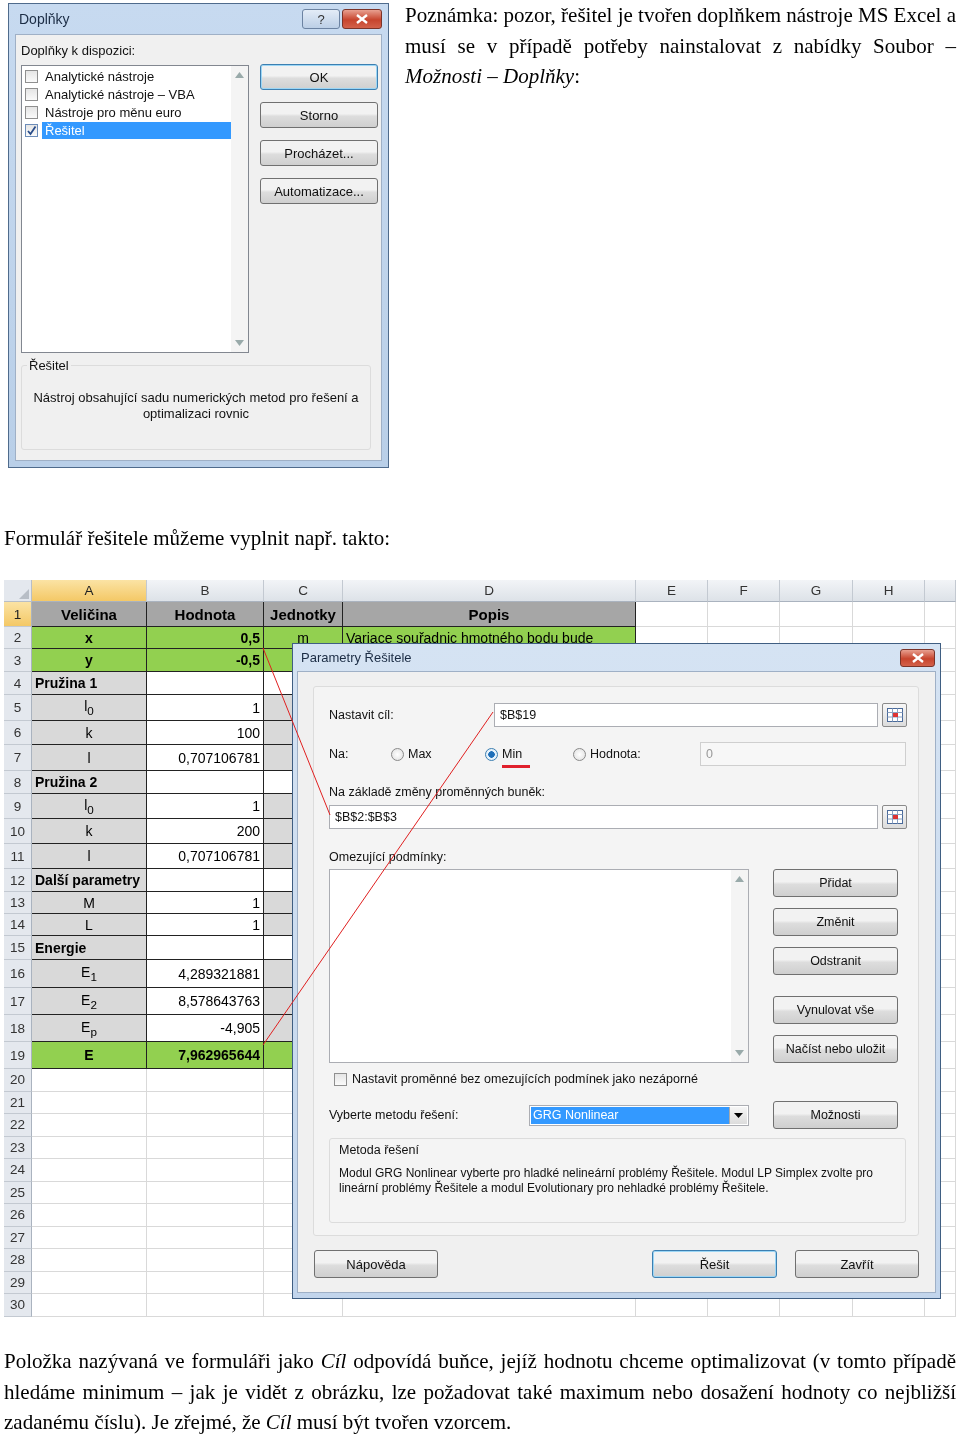  I want to click on method-label: Vyberte metodu řešení:, so click(394, 1115).